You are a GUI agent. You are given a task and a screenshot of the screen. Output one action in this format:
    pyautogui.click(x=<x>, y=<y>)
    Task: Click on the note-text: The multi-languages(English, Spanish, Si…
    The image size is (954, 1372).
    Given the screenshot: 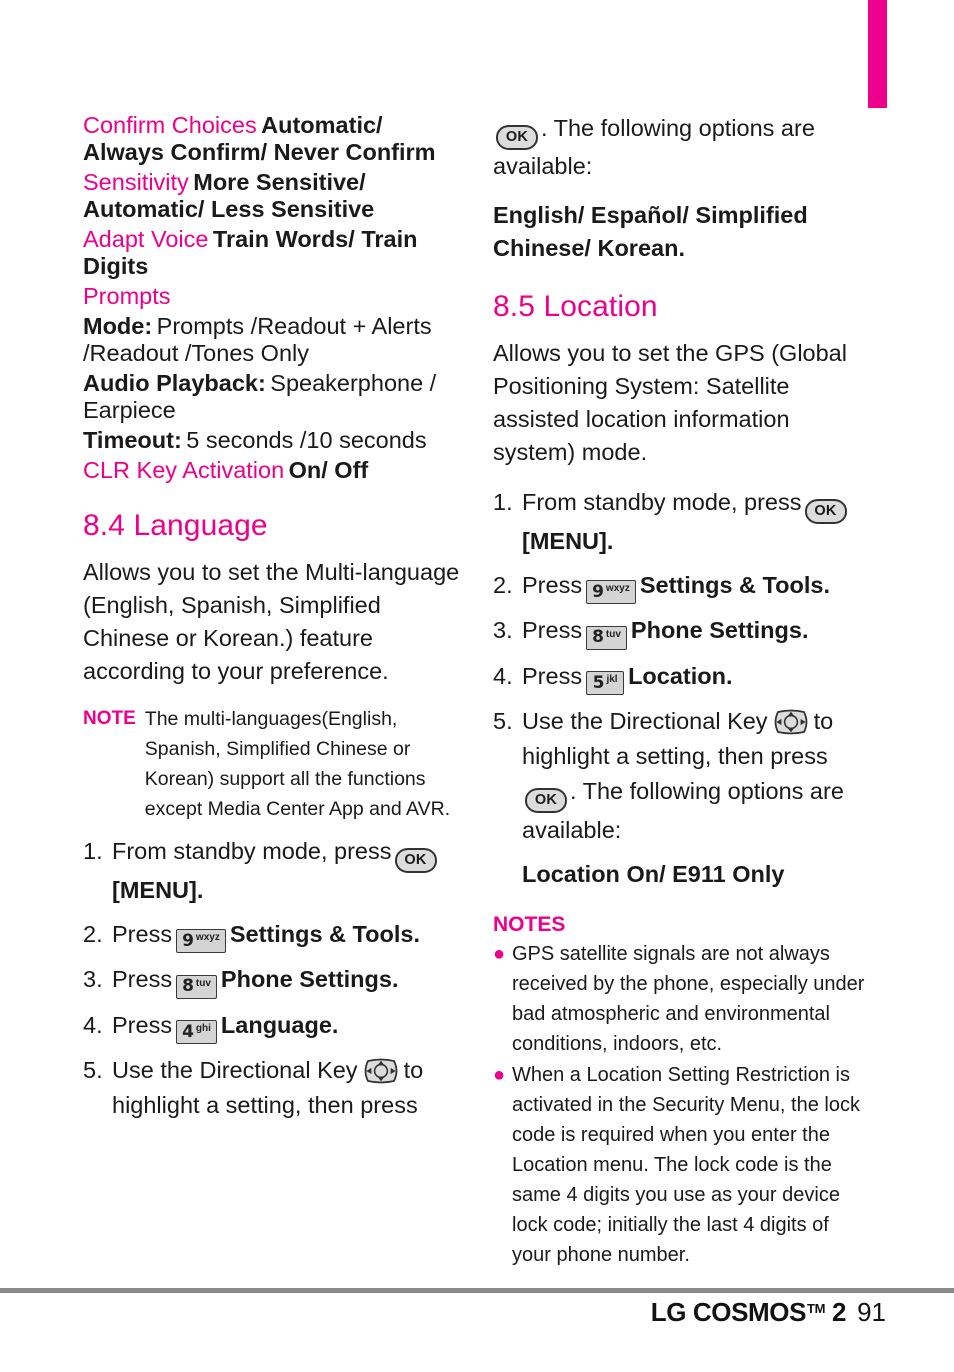 What is the action you would take?
    pyautogui.click(x=297, y=764)
    